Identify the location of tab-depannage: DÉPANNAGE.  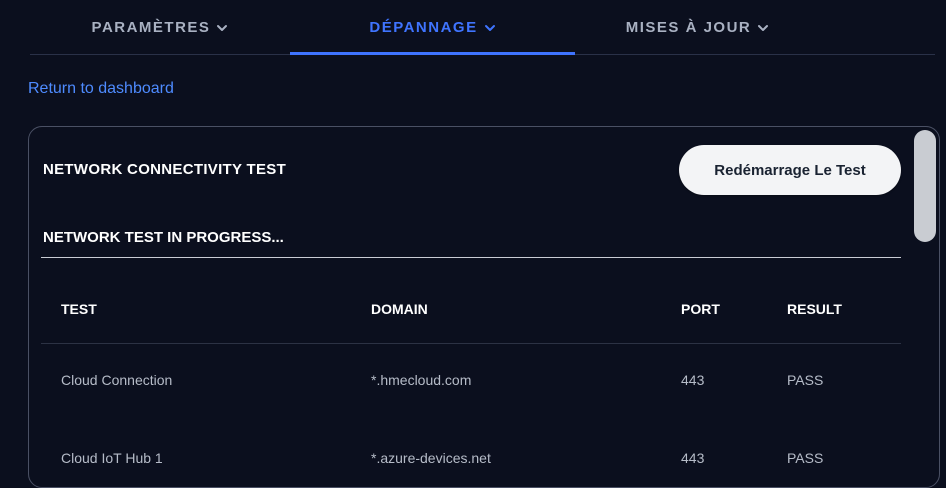
(432, 27).